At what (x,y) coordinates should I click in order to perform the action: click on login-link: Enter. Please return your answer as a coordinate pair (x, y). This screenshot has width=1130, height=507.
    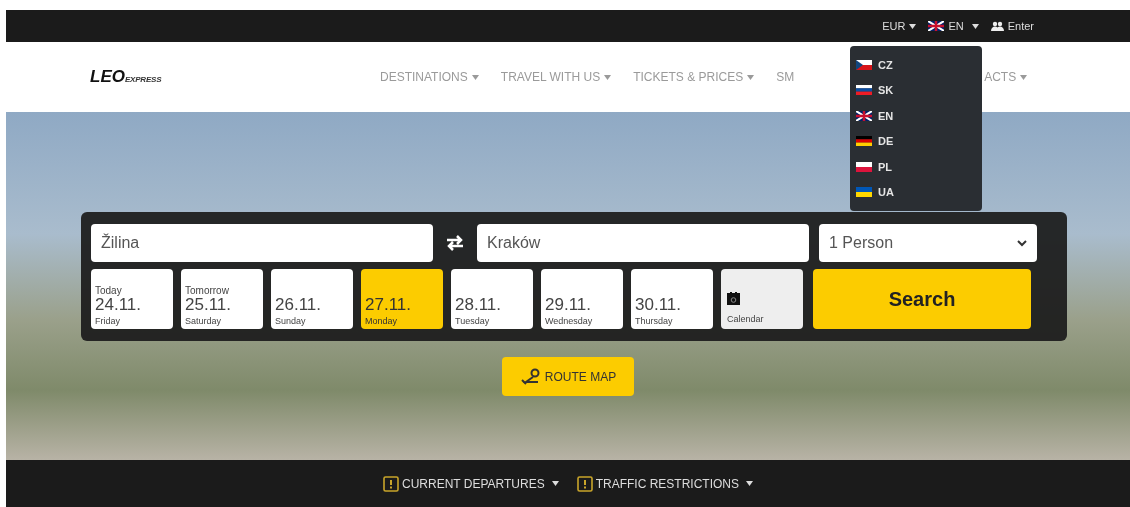
    Looking at the image, I should click on (1012, 26).